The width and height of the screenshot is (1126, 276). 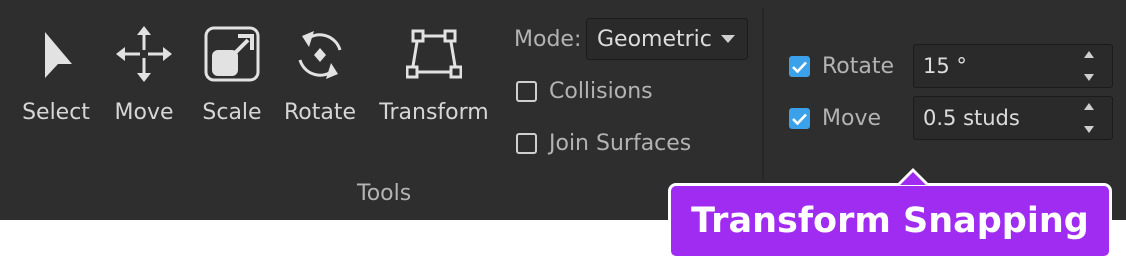 What do you see at coordinates (548, 39) in the screenshot?
I see `mode-label: Mode:` at bounding box center [548, 39].